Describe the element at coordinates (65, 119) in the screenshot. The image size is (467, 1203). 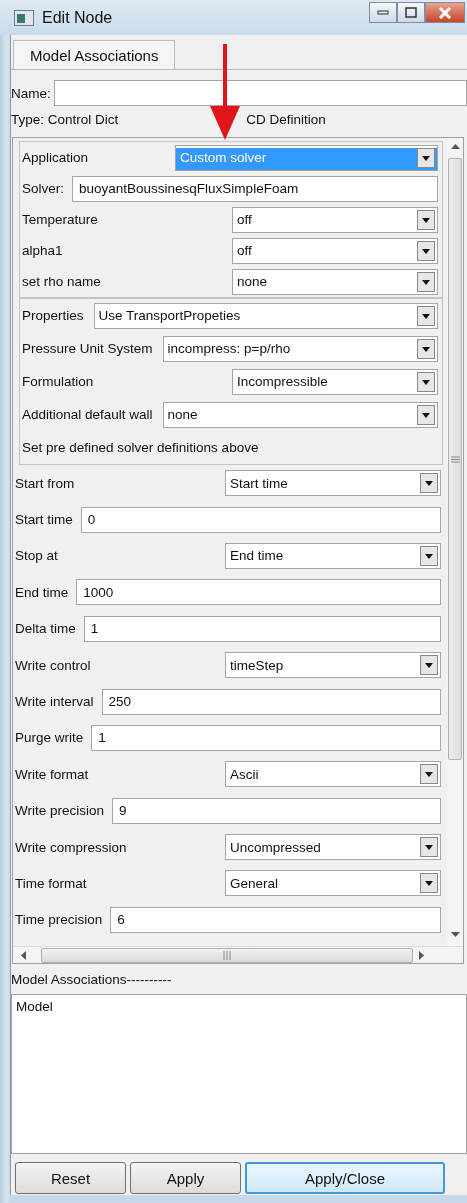
I see `type-label: Type: Control Dict` at that location.